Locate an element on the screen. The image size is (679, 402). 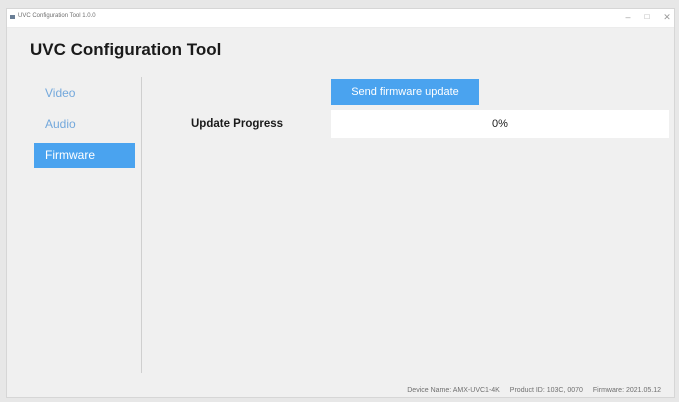
update-progress-bar: 0% is located at coordinates (500, 124).